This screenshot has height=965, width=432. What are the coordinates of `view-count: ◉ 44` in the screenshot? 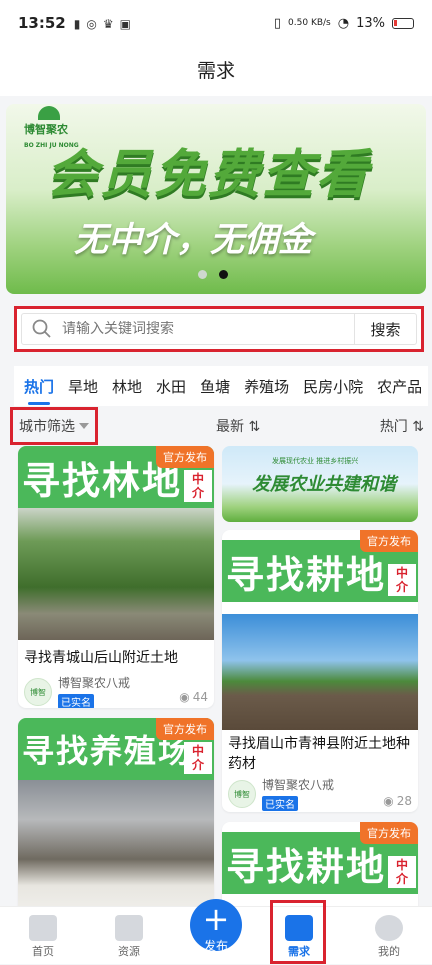 It's located at (193, 697).